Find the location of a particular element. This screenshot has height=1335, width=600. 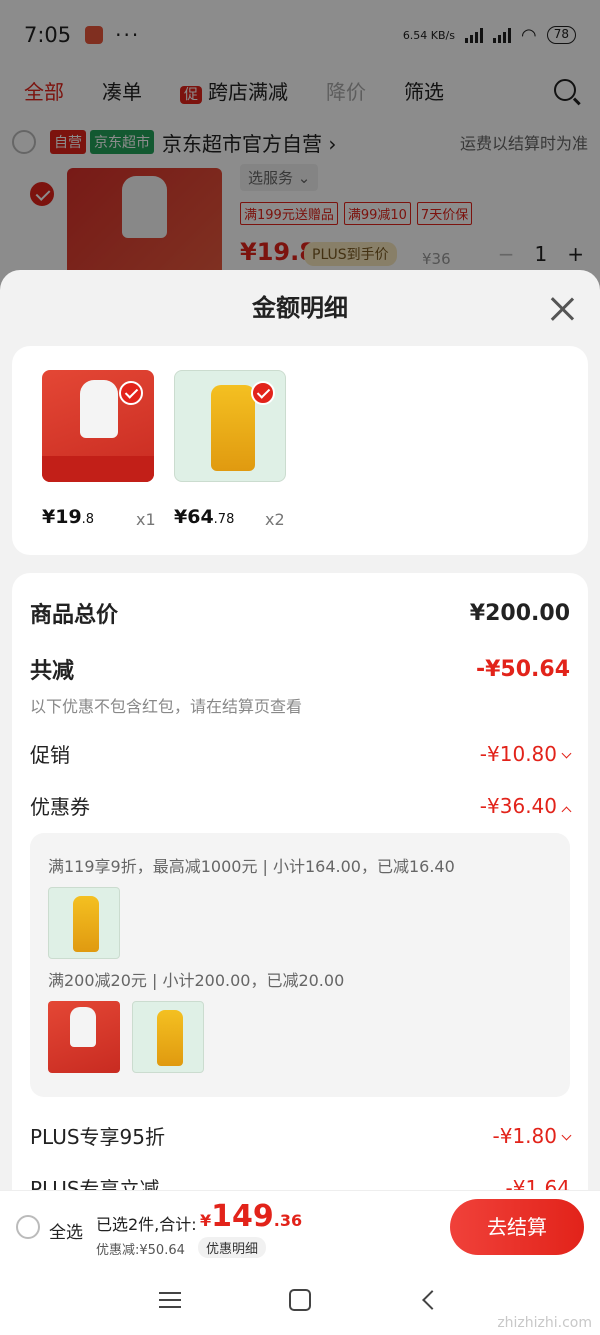

watermark: zhizhizhi.com is located at coordinates (544, 1323).